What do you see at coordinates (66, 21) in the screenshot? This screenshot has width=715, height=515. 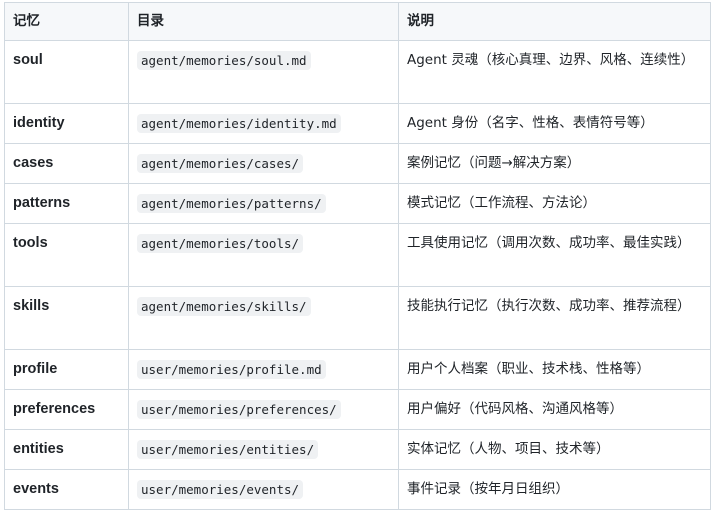 I see `header-memory: 记忆` at bounding box center [66, 21].